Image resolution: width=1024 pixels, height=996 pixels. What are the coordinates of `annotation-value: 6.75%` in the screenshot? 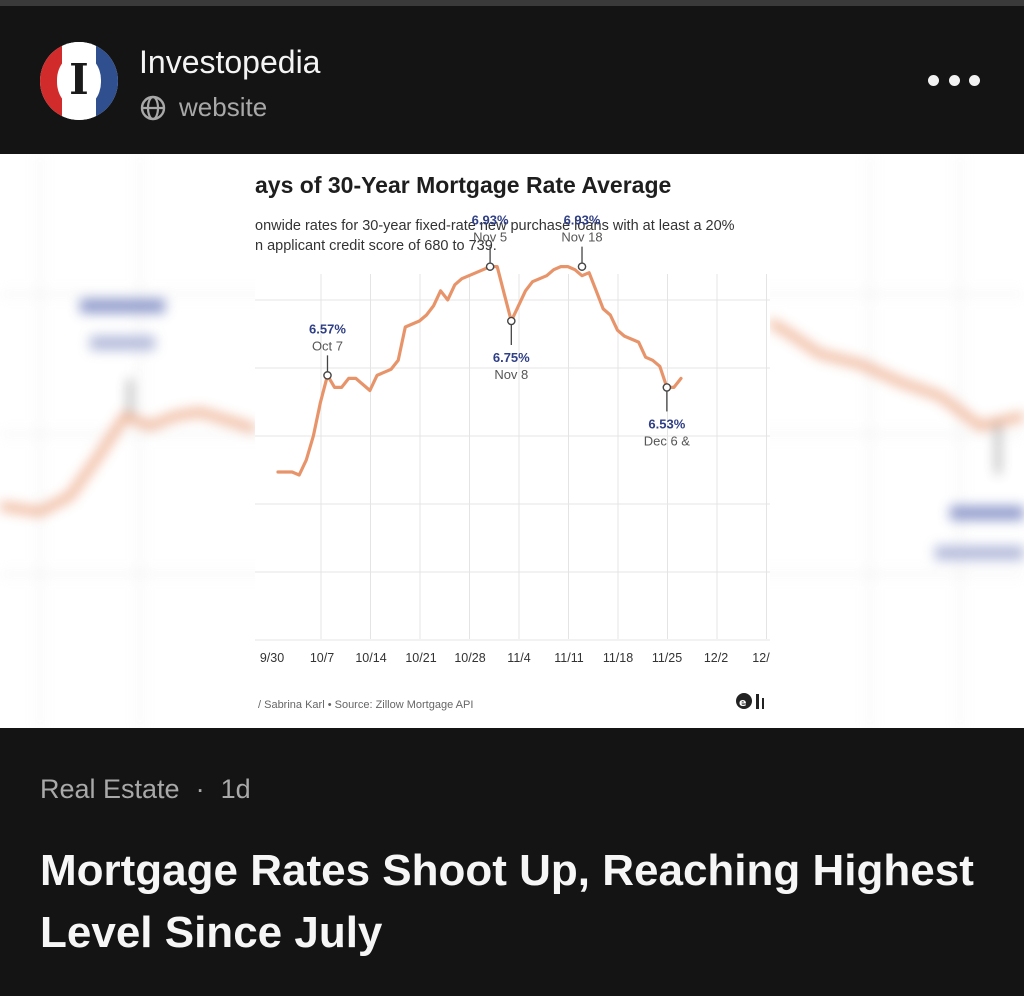 It's located at (511, 357).